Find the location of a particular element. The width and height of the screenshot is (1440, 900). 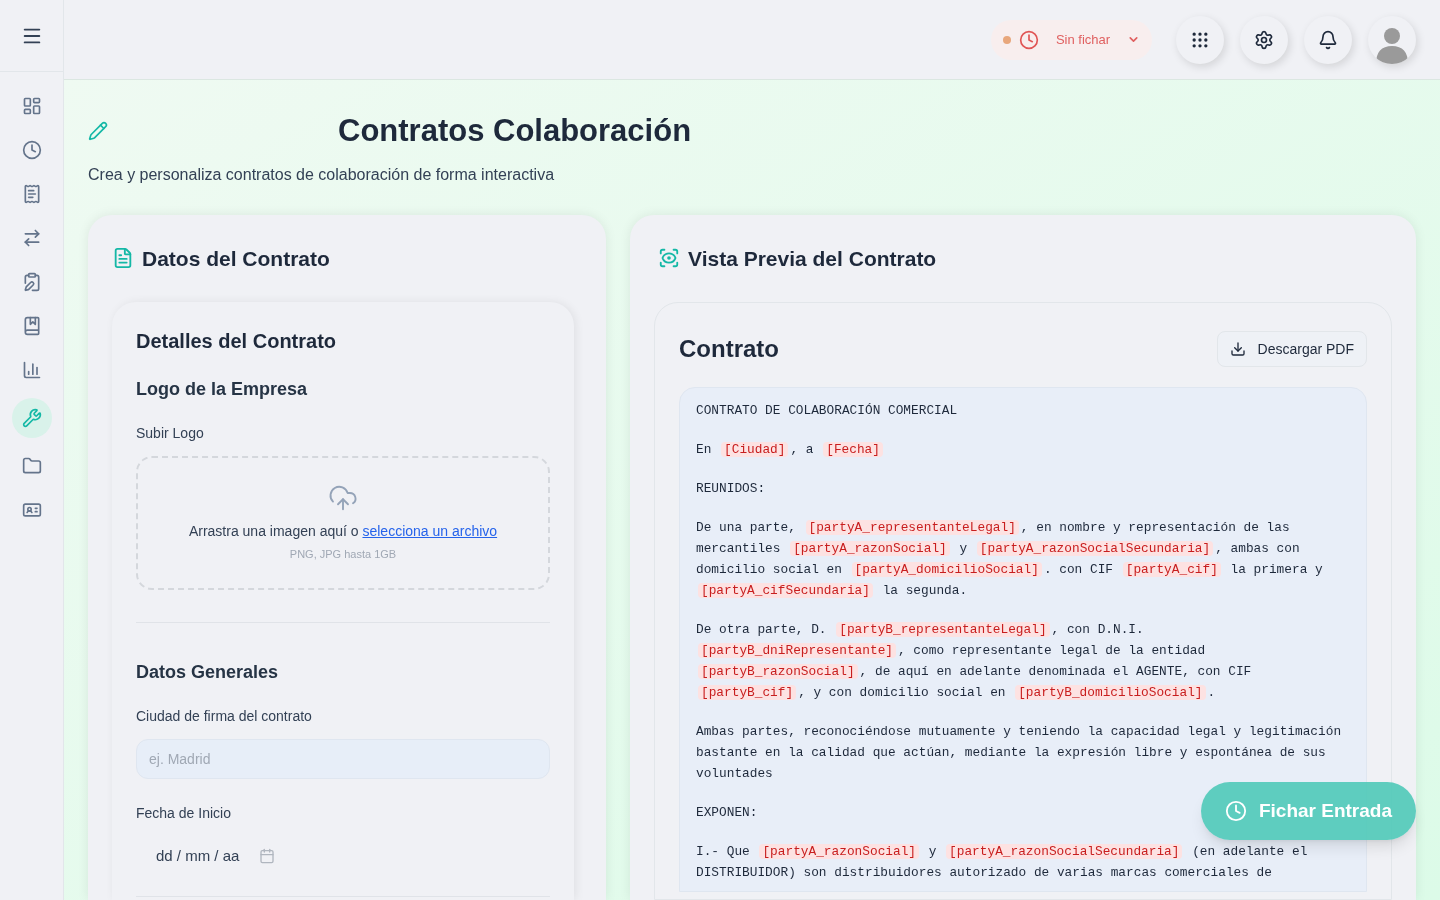

page-title: Contratos Colaboración is located at coordinates (515, 131).